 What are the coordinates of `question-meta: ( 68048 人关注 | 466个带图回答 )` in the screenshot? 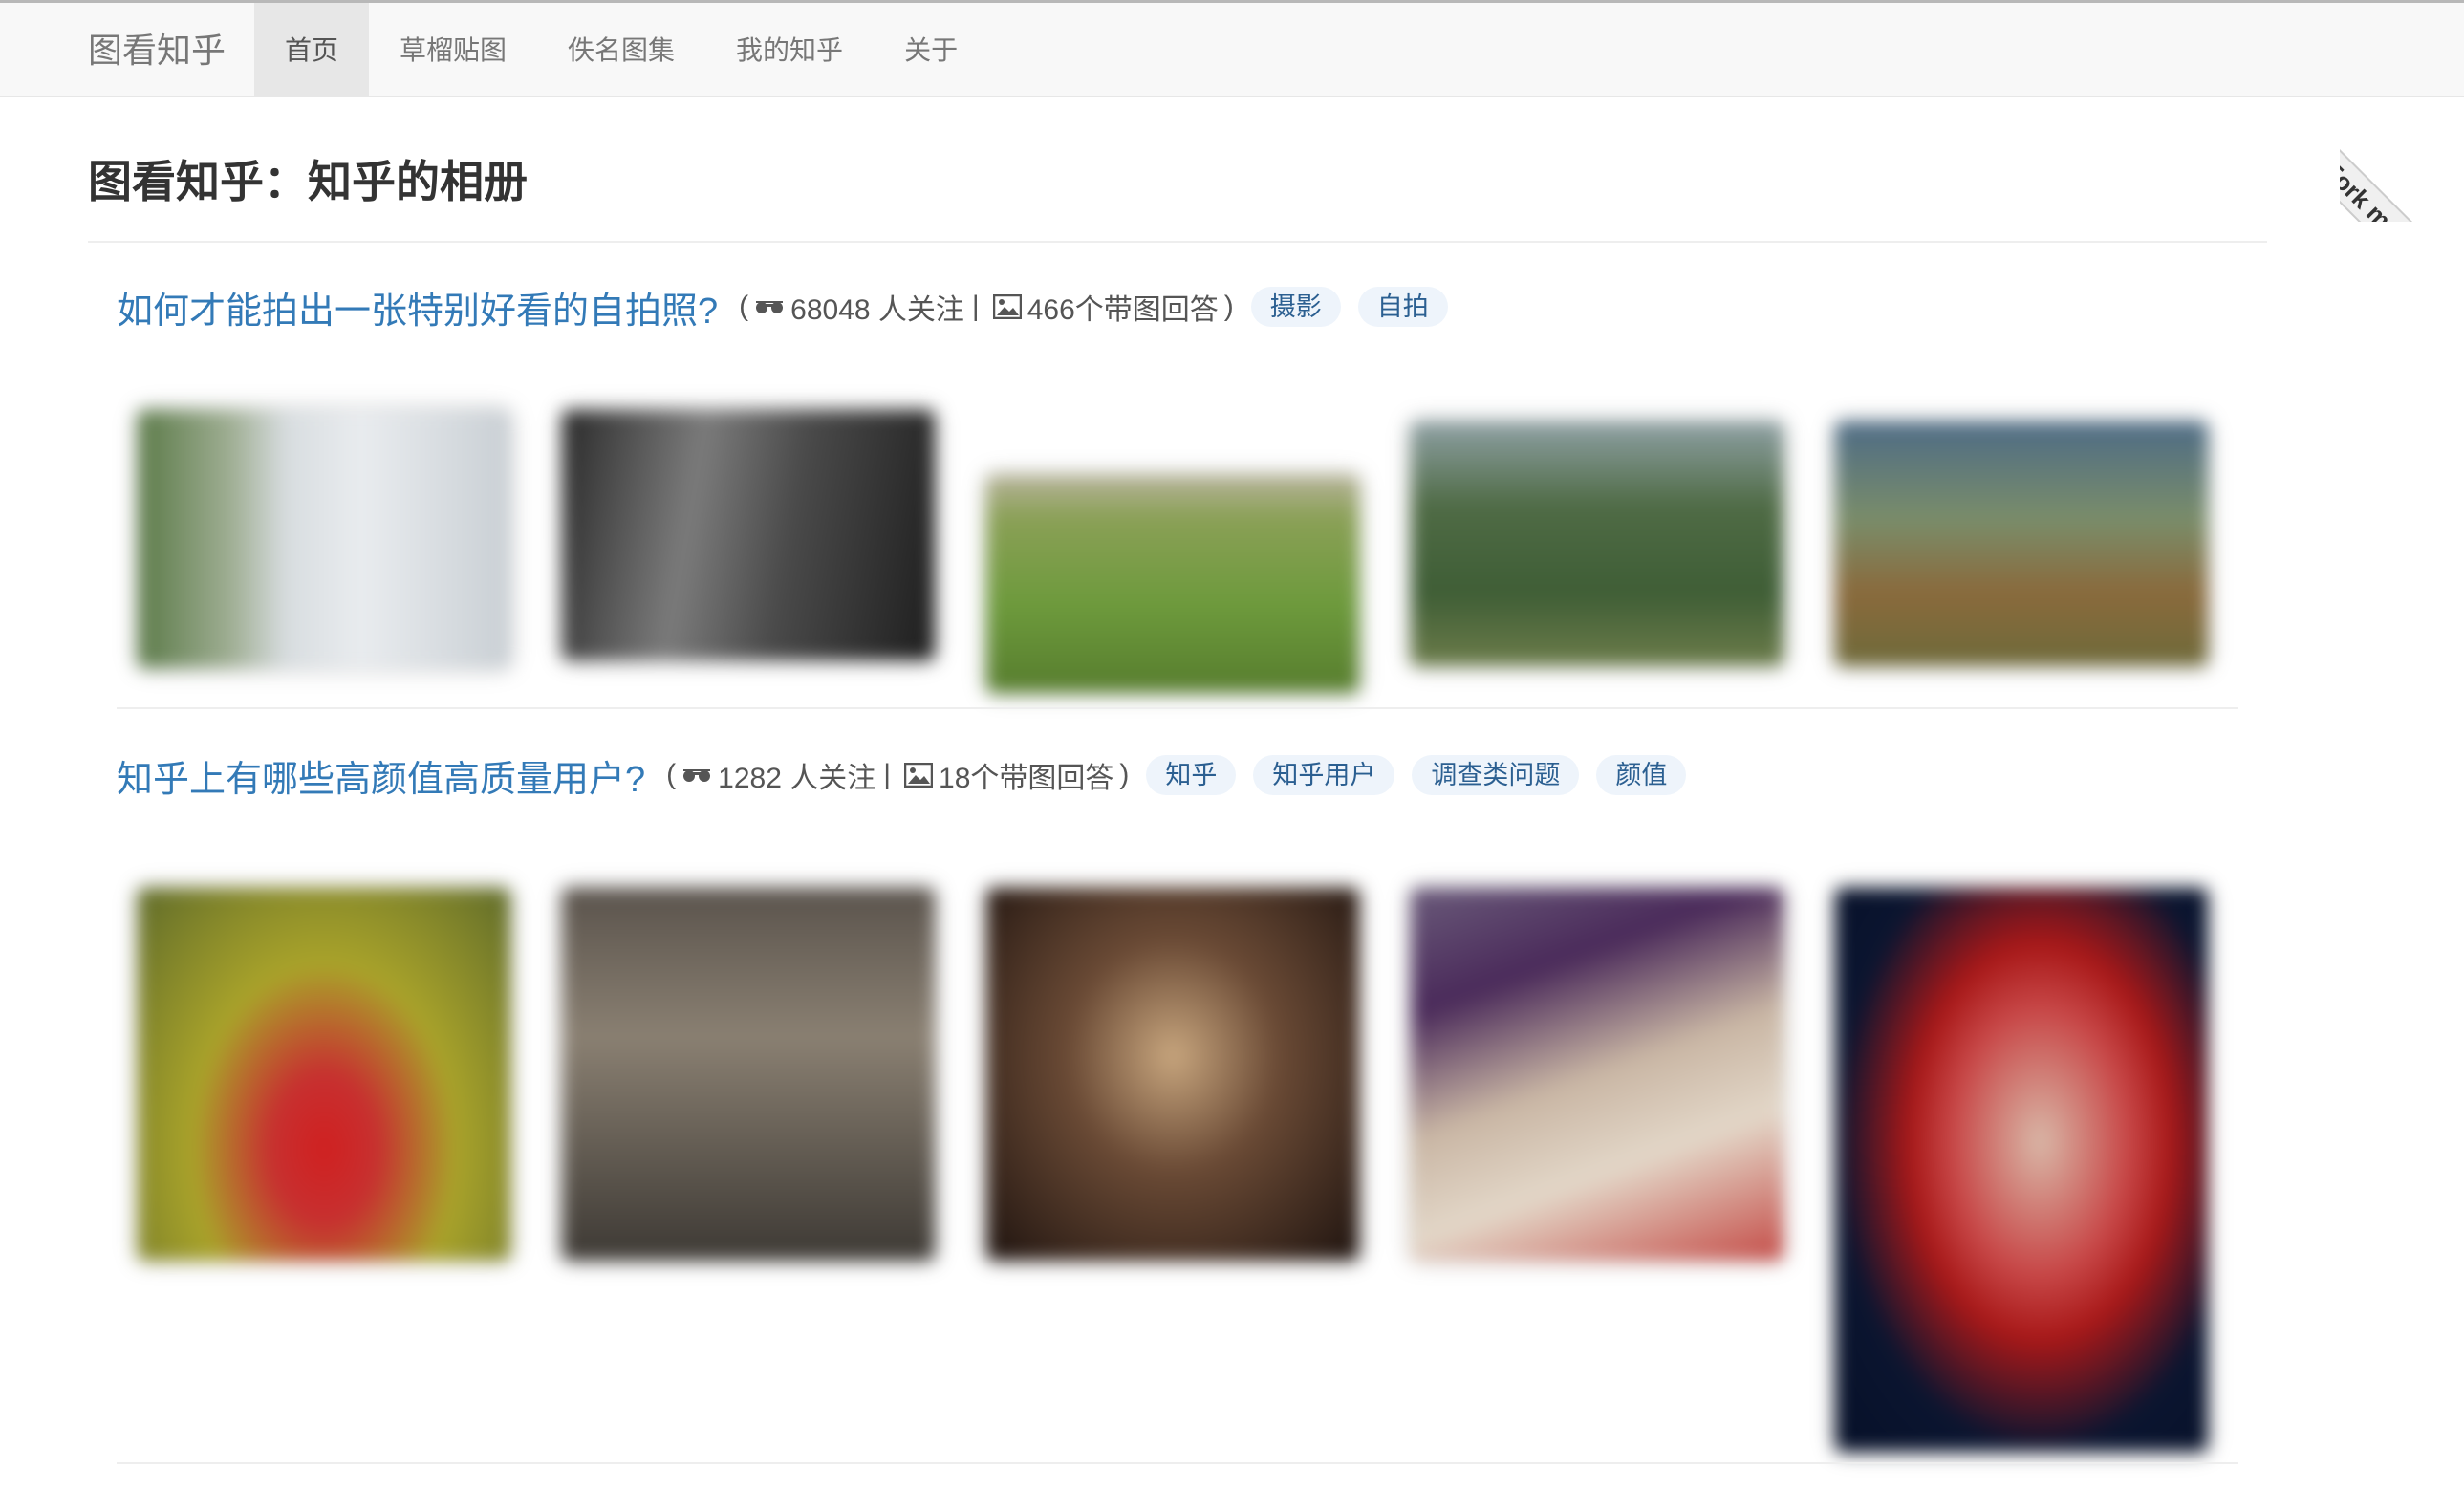 It's located at (986, 307).